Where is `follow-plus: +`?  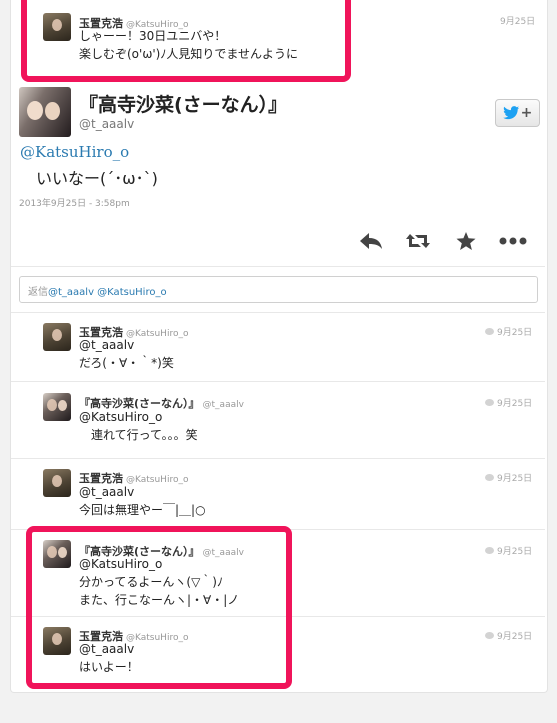
follow-plus: + is located at coordinates (526, 113).